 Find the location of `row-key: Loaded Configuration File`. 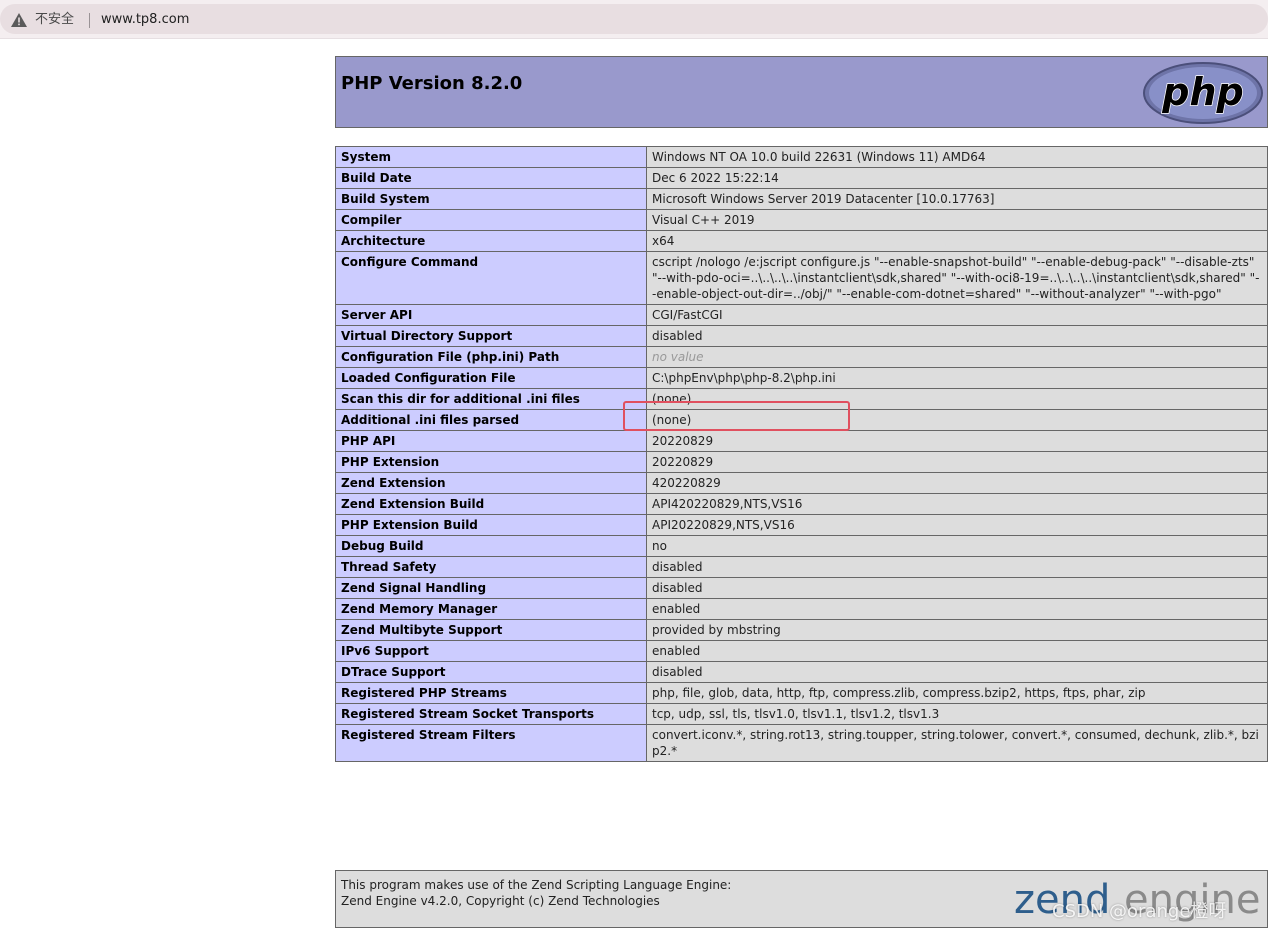

row-key: Loaded Configuration File is located at coordinates (491, 378).